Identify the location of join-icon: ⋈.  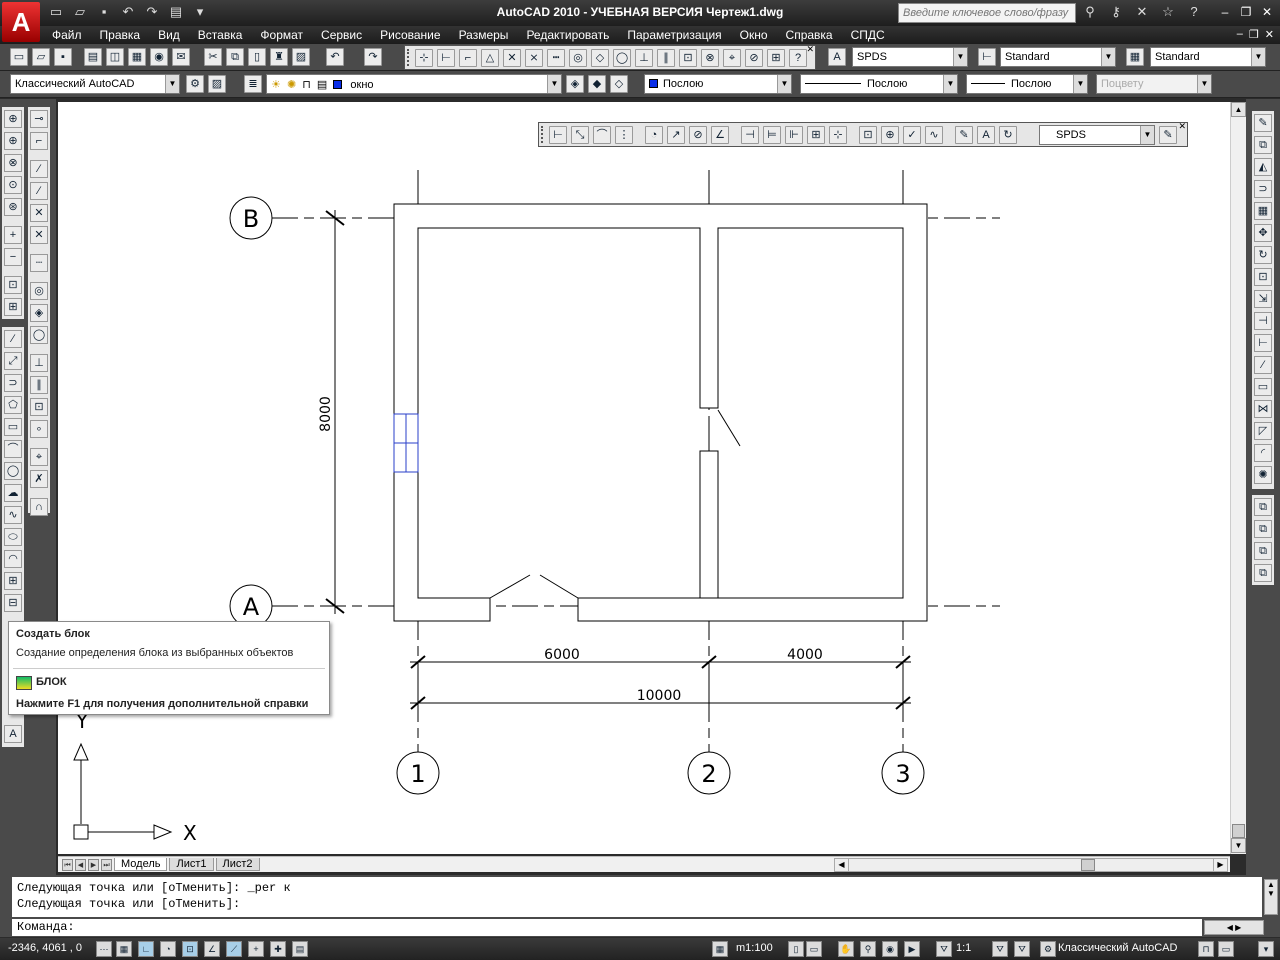
(1263, 409).